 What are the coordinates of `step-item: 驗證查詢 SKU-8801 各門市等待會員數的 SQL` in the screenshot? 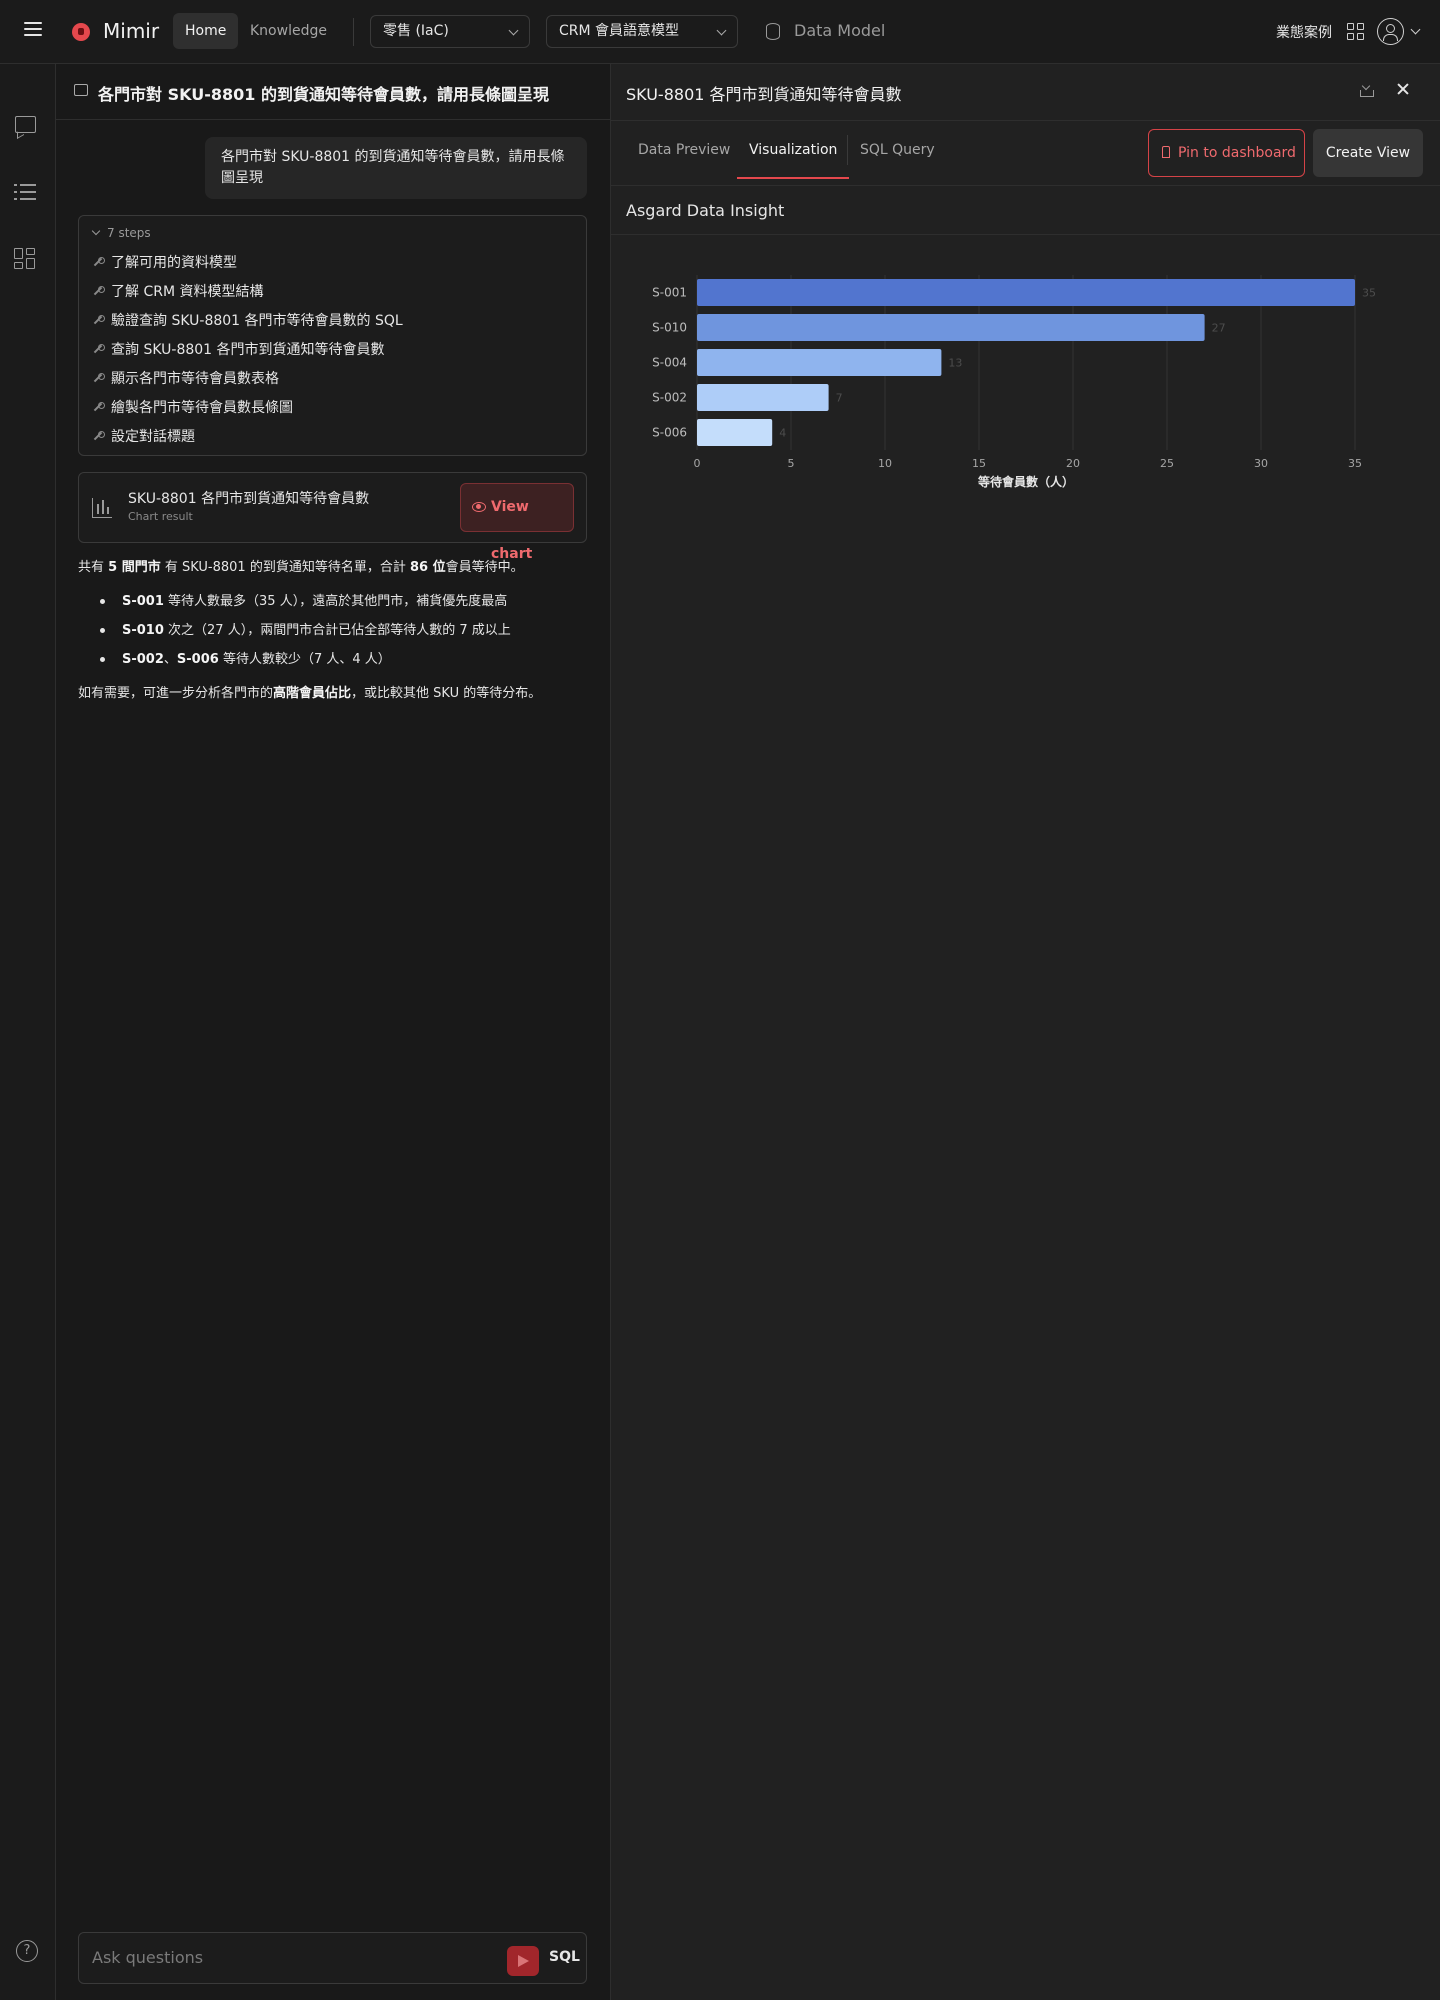 It's located at (247, 320).